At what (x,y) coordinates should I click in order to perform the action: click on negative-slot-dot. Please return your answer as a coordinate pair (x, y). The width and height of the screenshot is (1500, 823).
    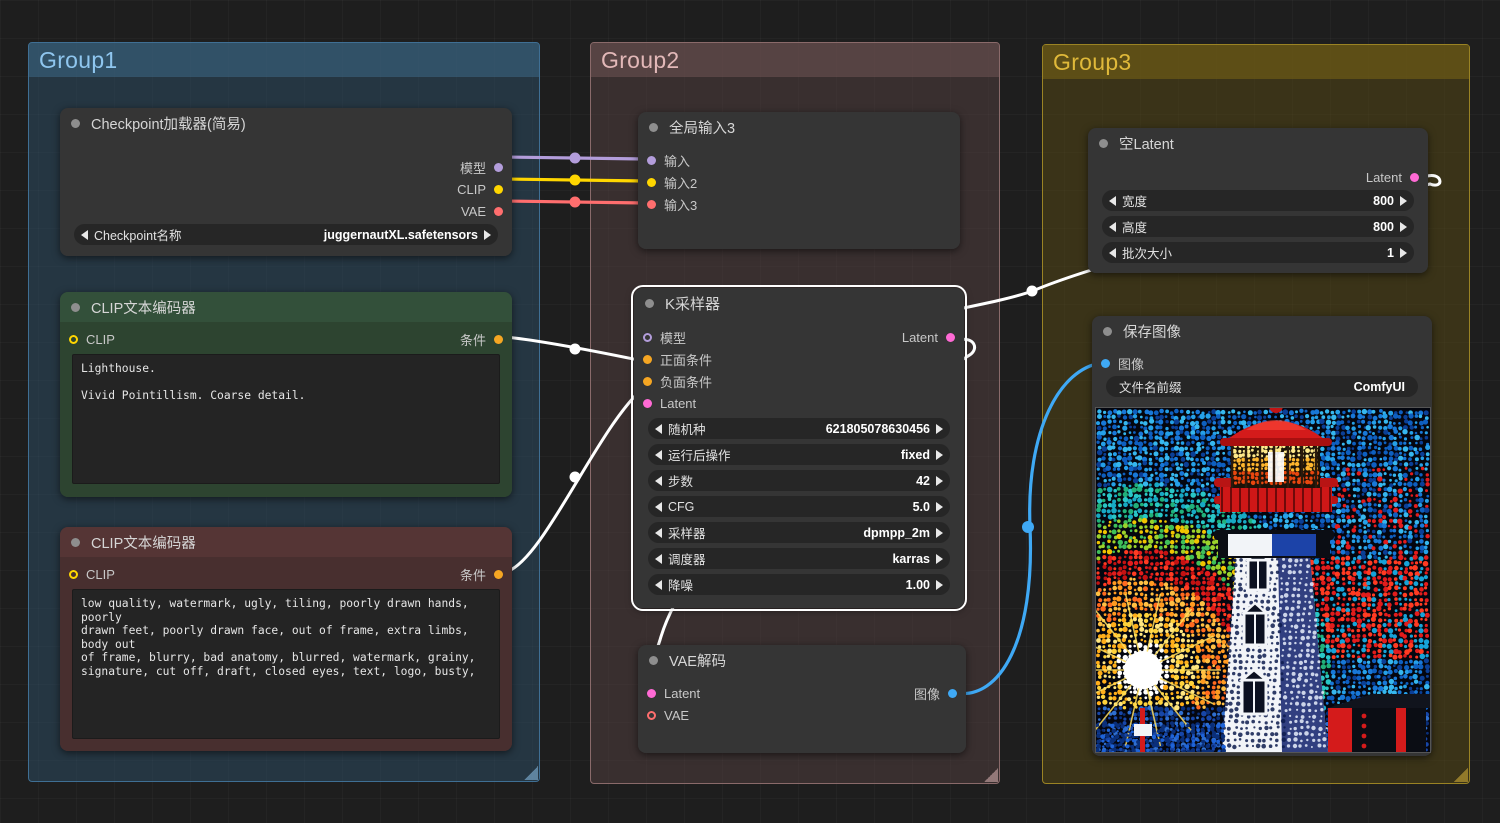
    Looking at the image, I should click on (647, 381).